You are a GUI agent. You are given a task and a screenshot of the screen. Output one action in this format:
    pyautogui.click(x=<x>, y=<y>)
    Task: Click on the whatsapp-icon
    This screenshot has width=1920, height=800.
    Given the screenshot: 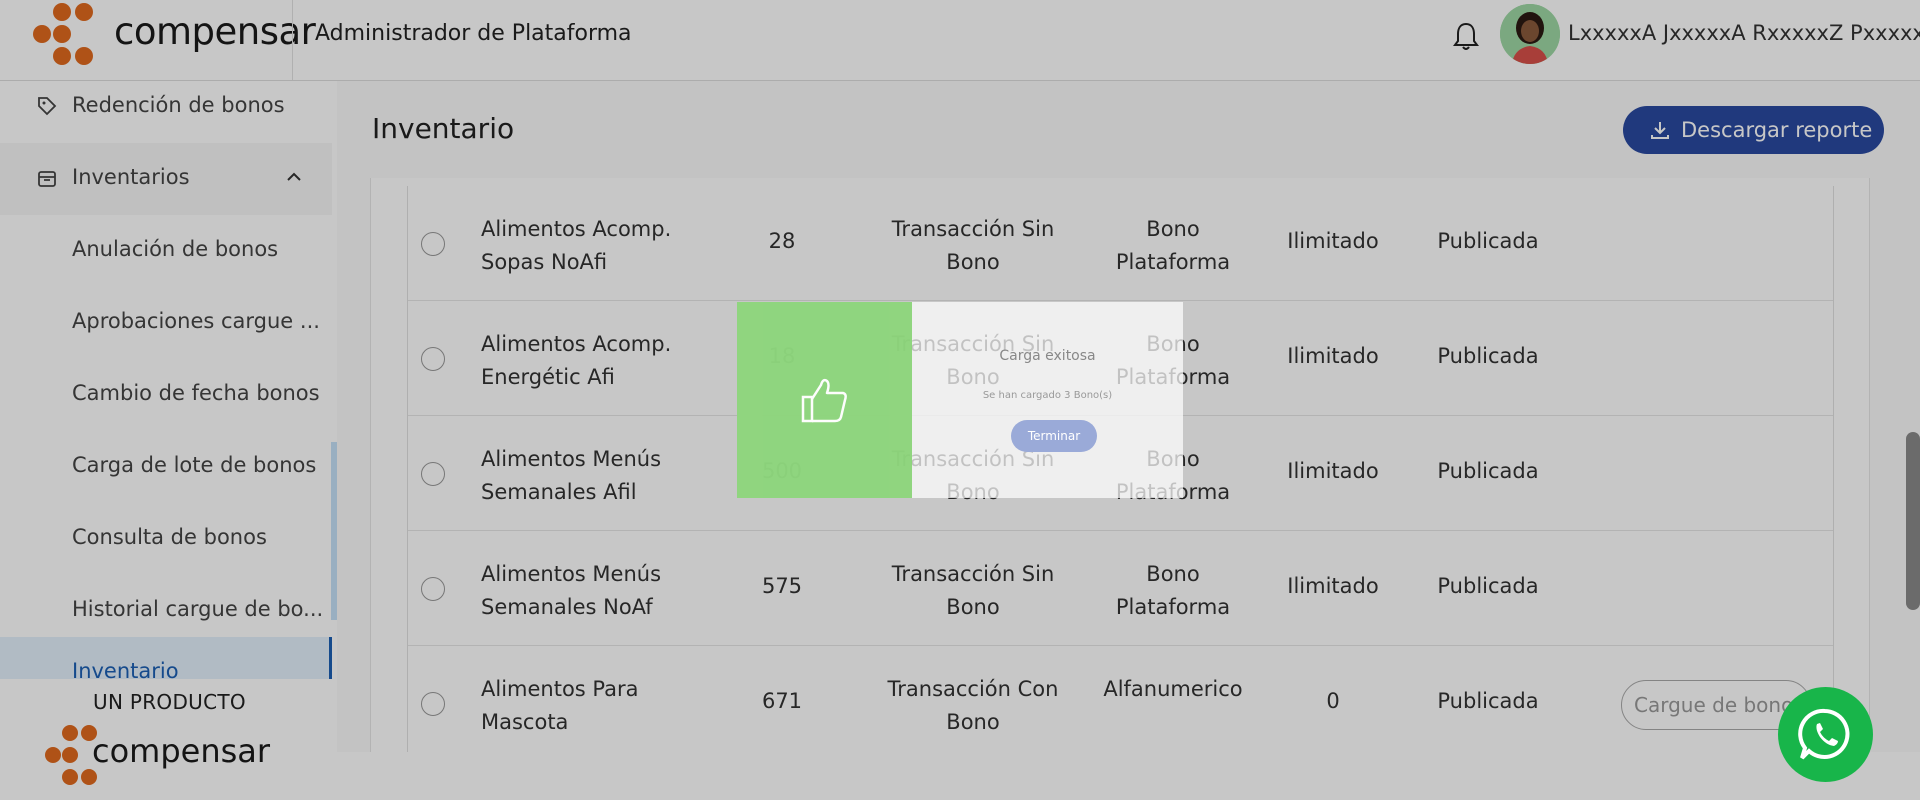 What is the action you would take?
    pyautogui.click(x=1824, y=734)
    